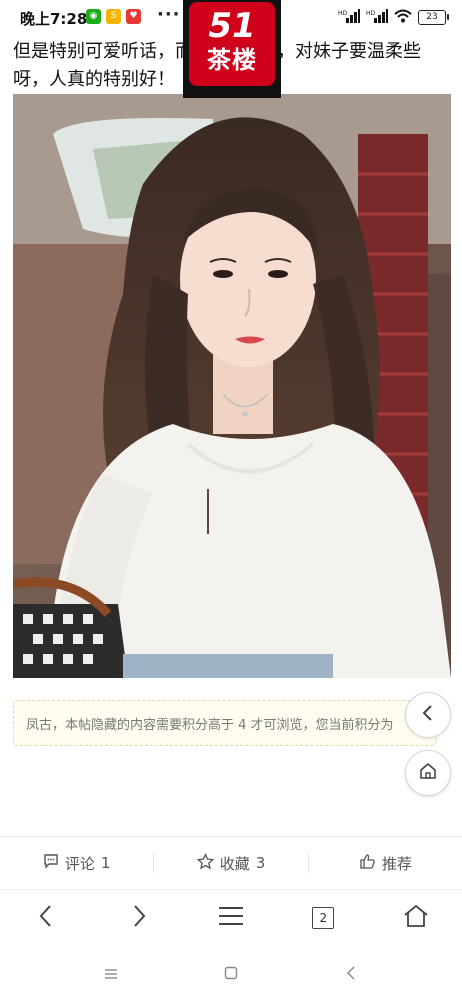  Describe the element at coordinates (234, 863) in the screenshot. I see `favorite-label: 收藏` at that location.